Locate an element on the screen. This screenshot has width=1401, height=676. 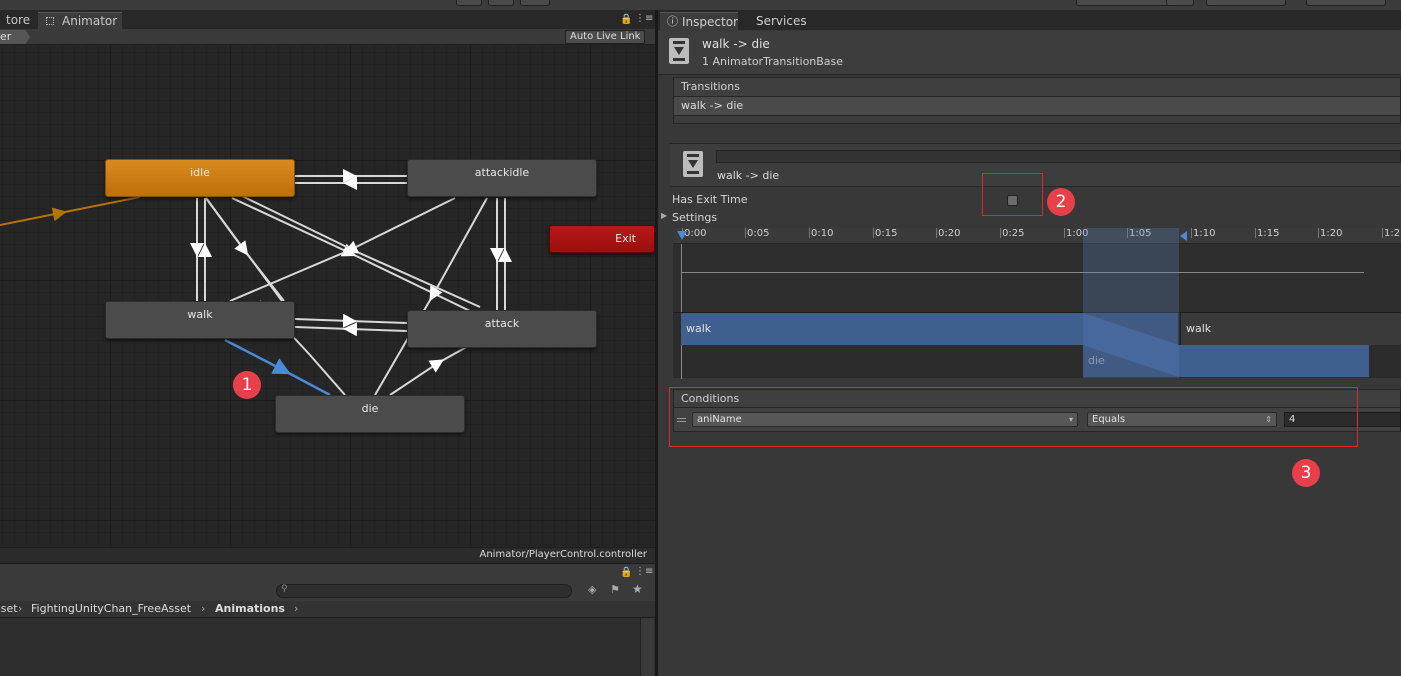
layer-breadcrumb: er is located at coordinates (15, 37).